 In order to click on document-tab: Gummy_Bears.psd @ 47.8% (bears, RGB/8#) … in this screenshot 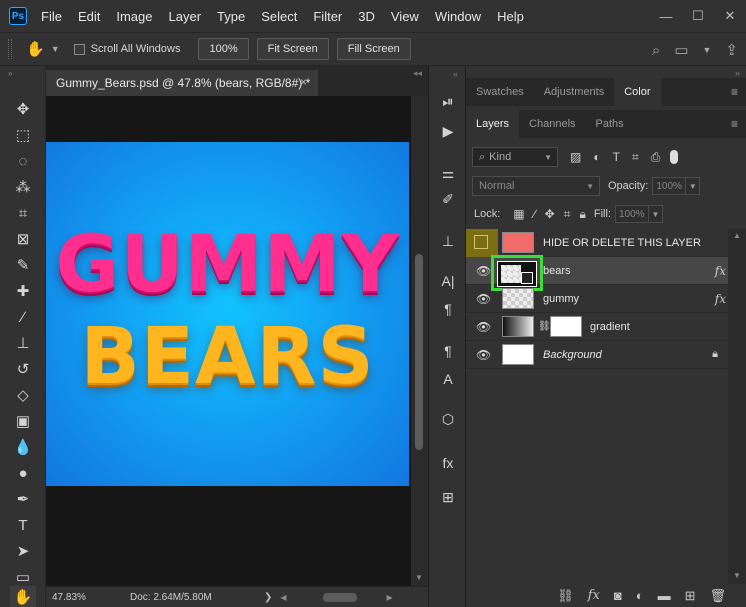, I will do `click(182, 83)`.